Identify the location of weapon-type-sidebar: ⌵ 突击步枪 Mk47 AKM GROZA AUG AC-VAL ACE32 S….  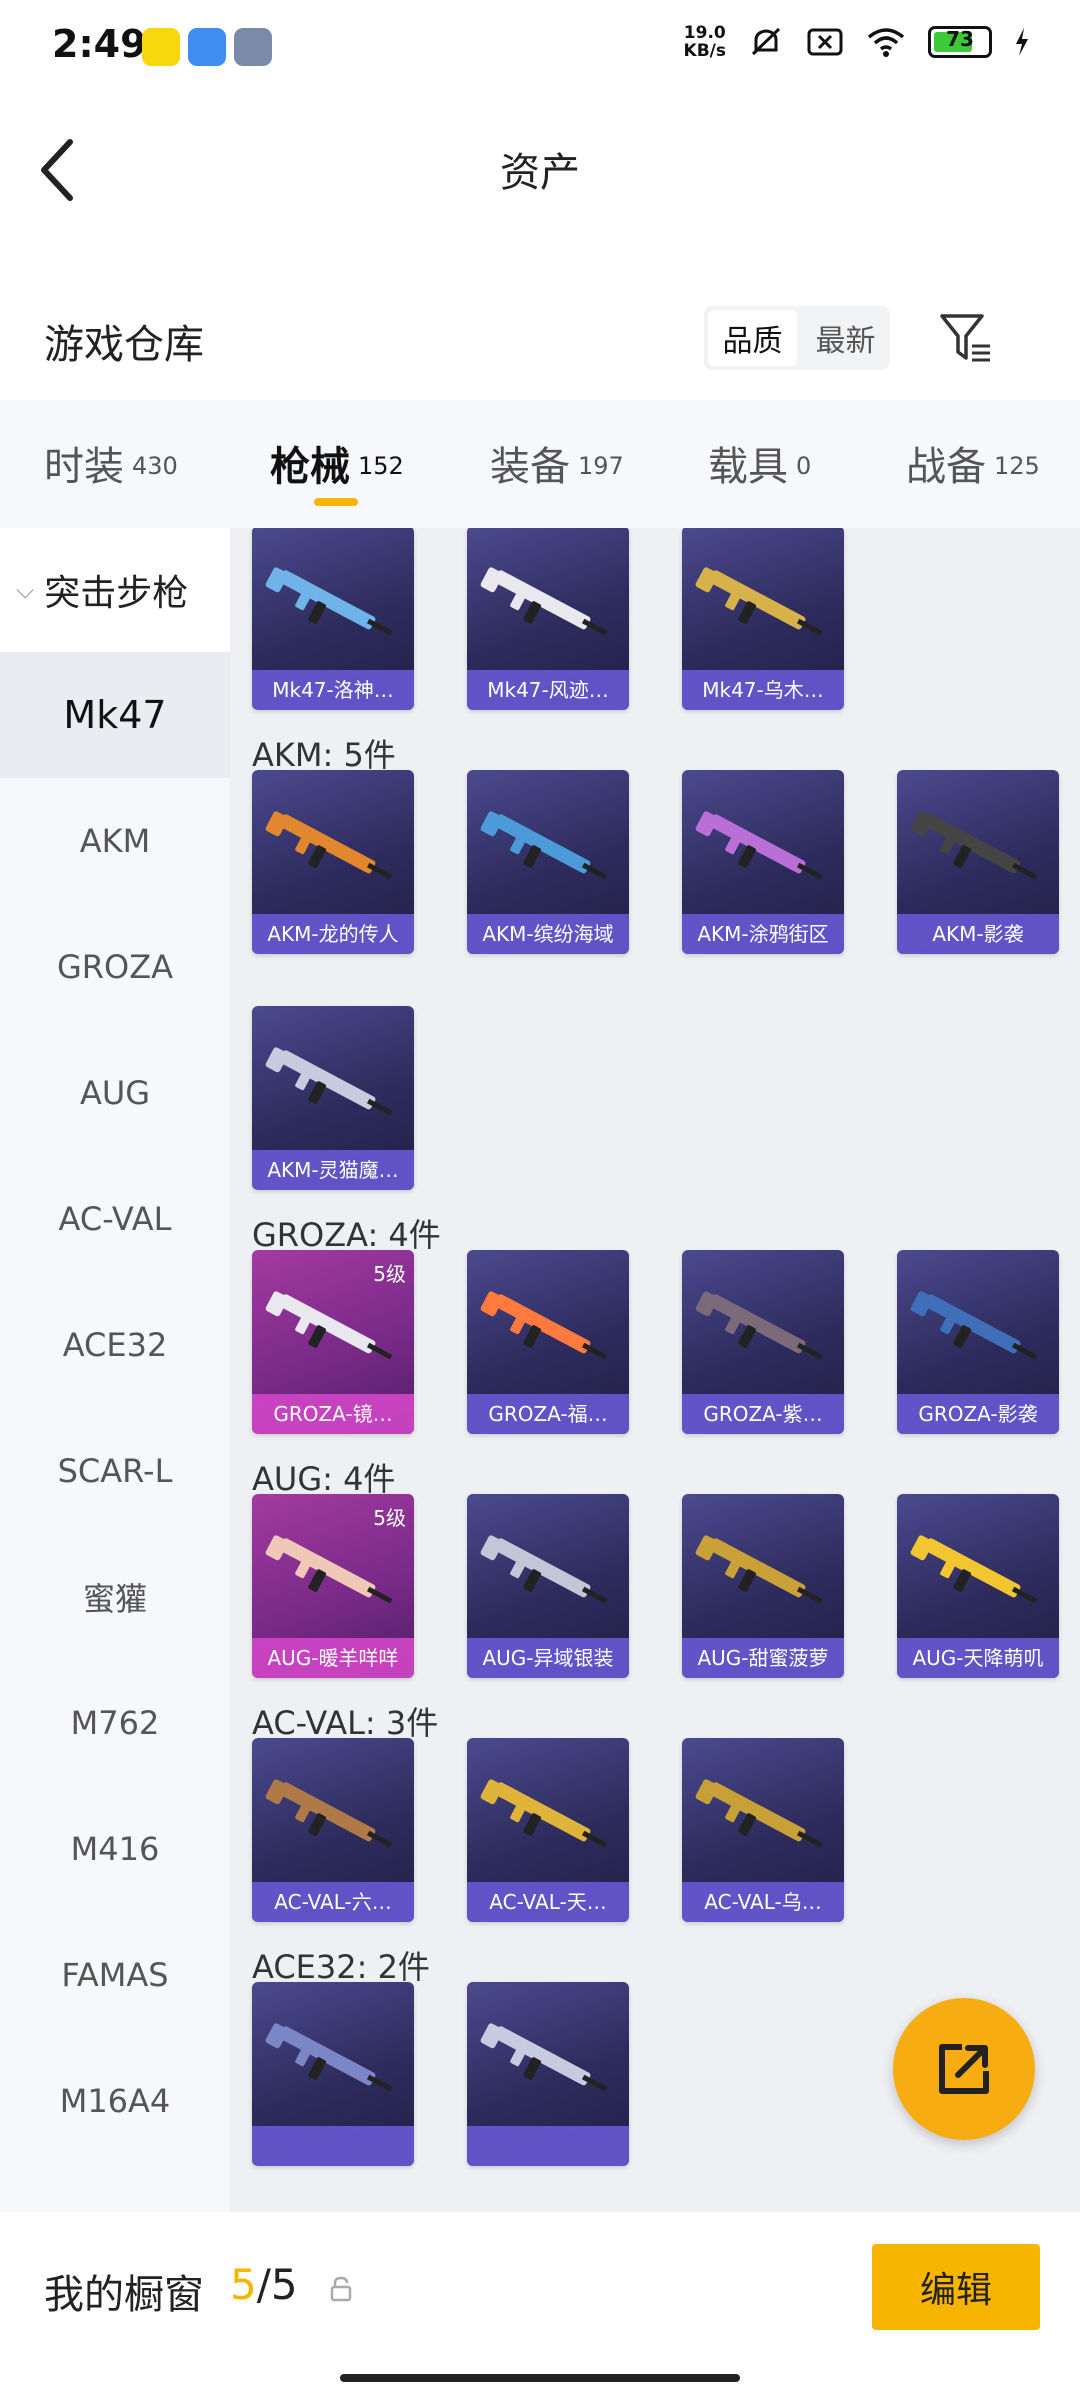
(115, 1370).